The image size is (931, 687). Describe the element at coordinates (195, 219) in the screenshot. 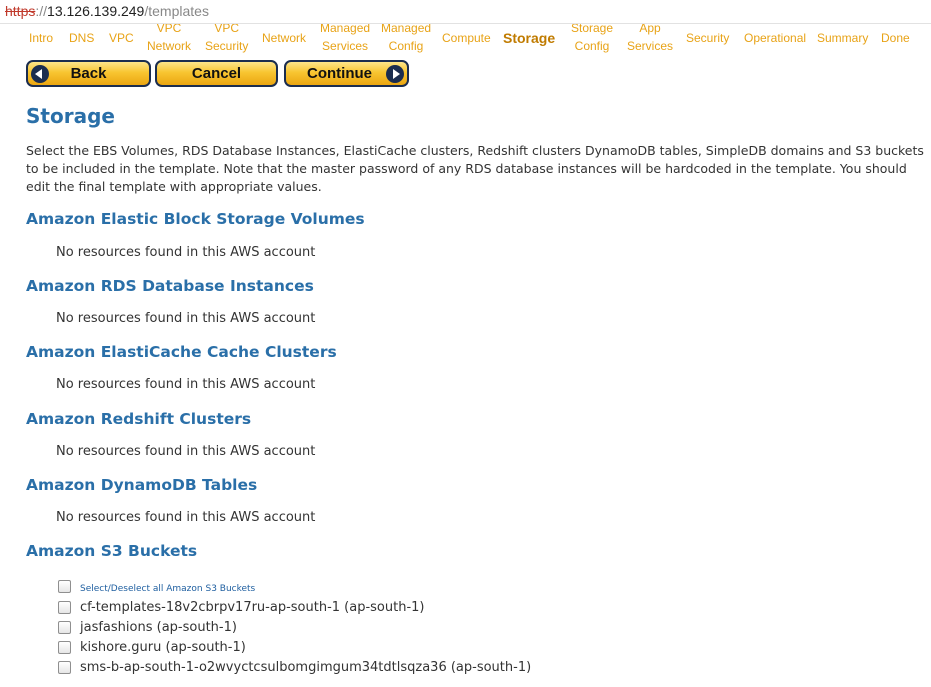

I see `section-title-ebs: Amazon Elastic Block Storage Volumes` at that location.